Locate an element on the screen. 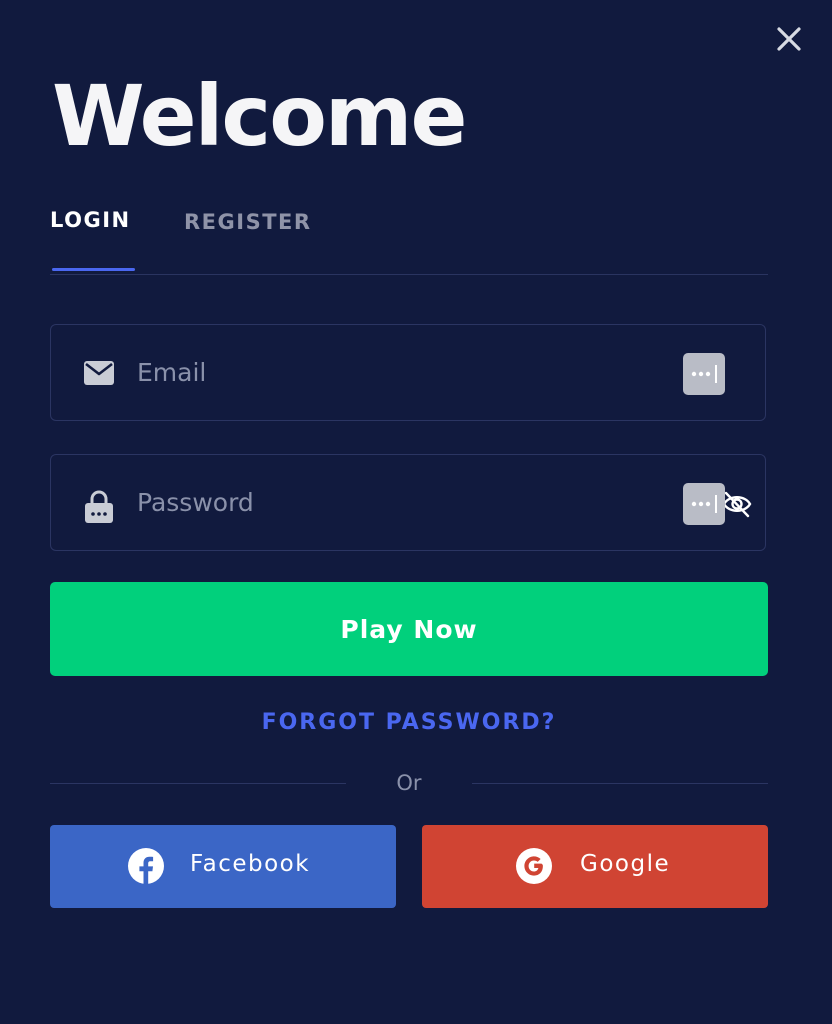 This screenshot has height=1024, width=832. mail-icon is located at coordinates (99, 375).